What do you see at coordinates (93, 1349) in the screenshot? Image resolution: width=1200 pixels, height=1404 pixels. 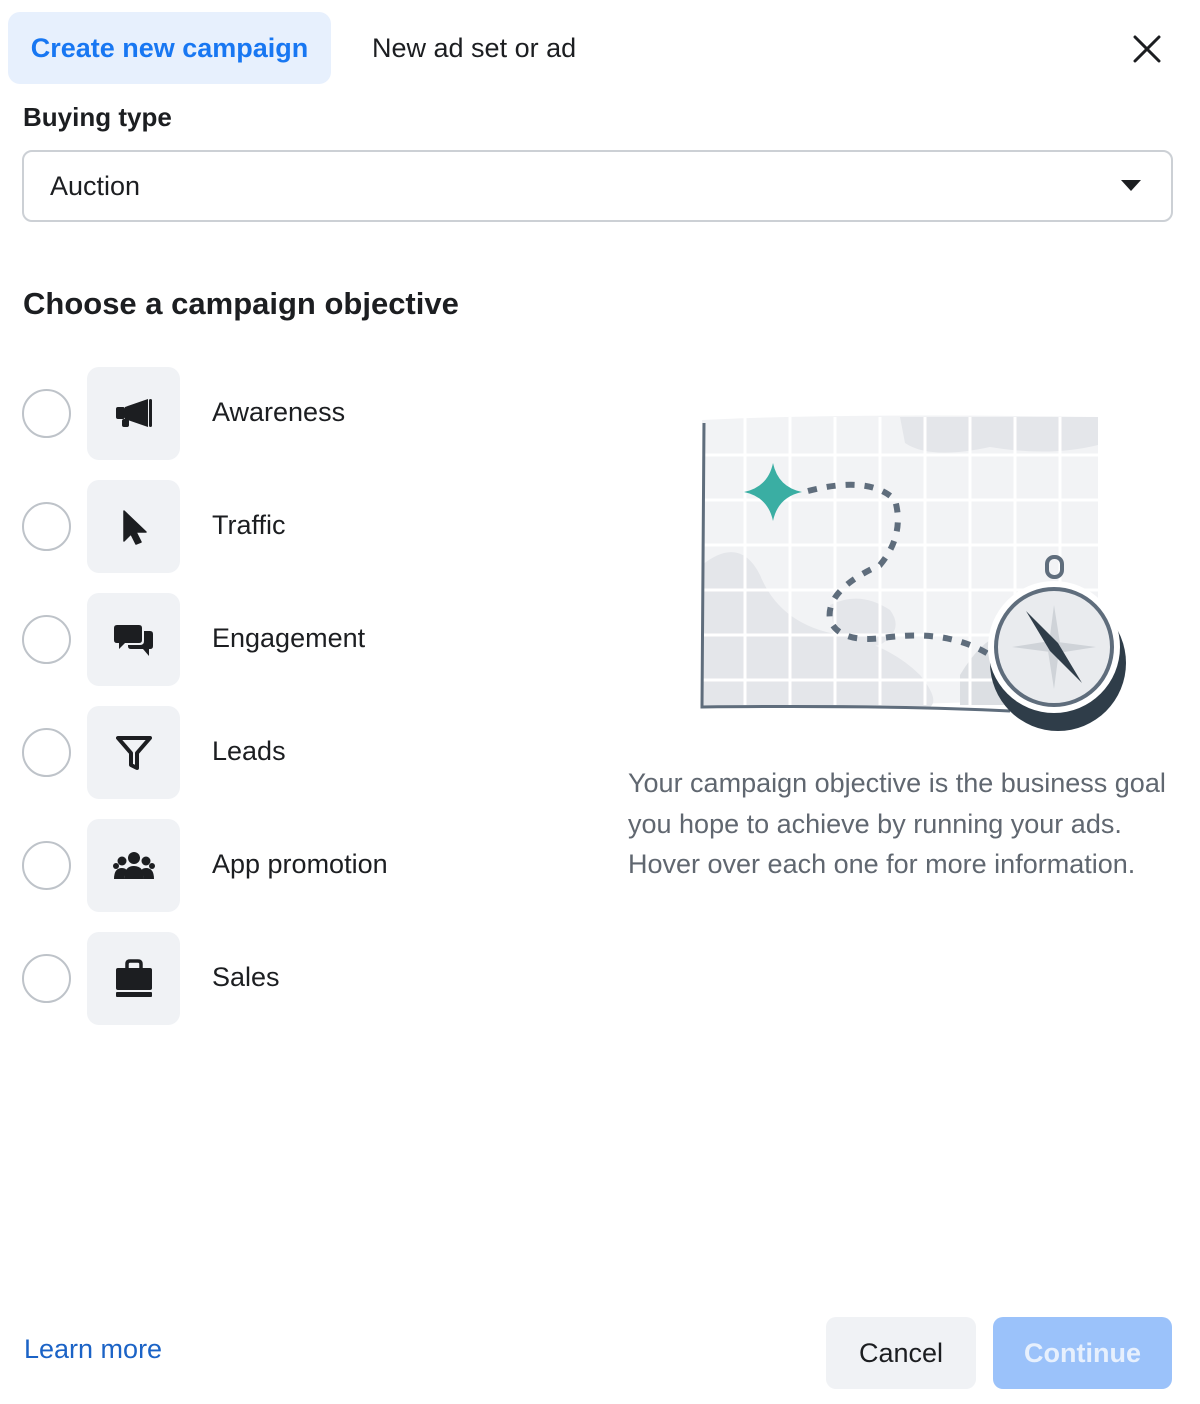 I see `learn-more-link: Learn more` at bounding box center [93, 1349].